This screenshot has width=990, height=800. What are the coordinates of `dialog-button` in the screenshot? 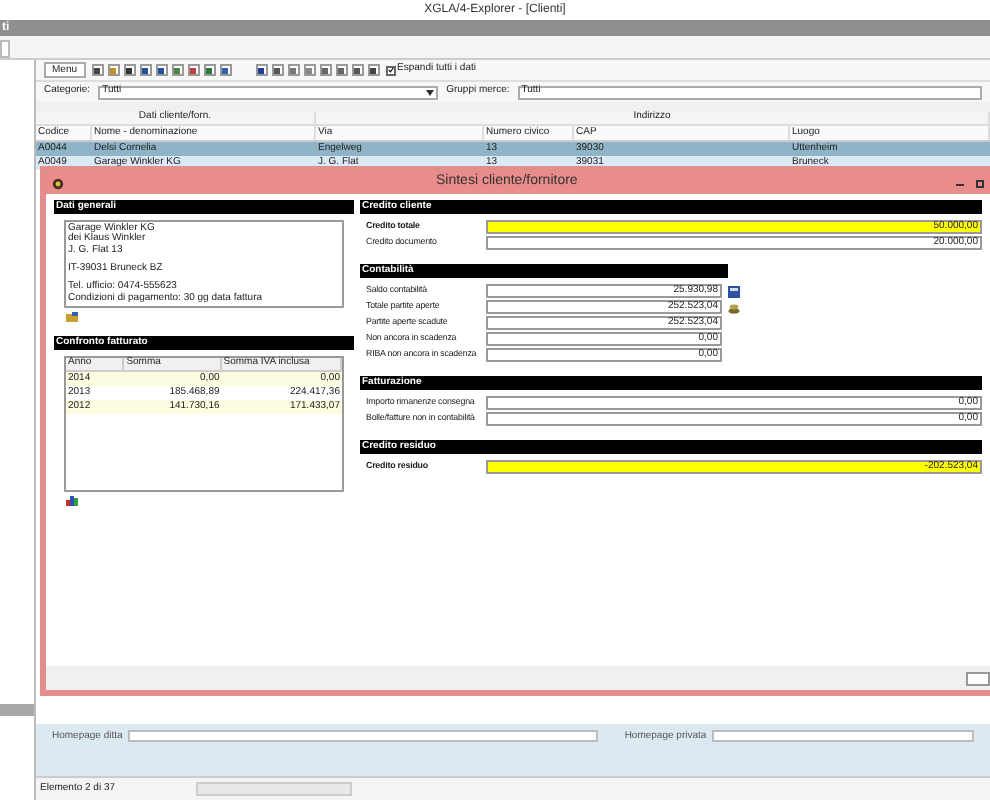 It's located at (978, 678).